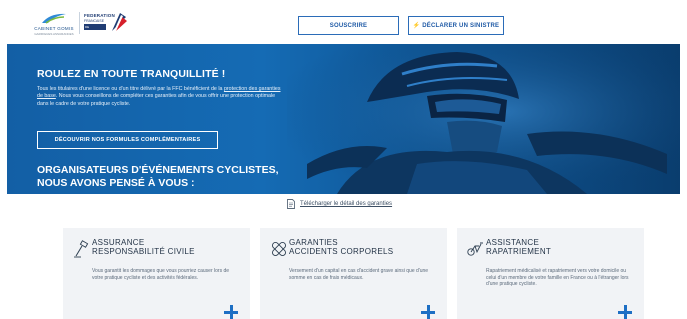  What do you see at coordinates (54, 18) in the screenshot?
I see `logo-swoosh-icon` at bounding box center [54, 18].